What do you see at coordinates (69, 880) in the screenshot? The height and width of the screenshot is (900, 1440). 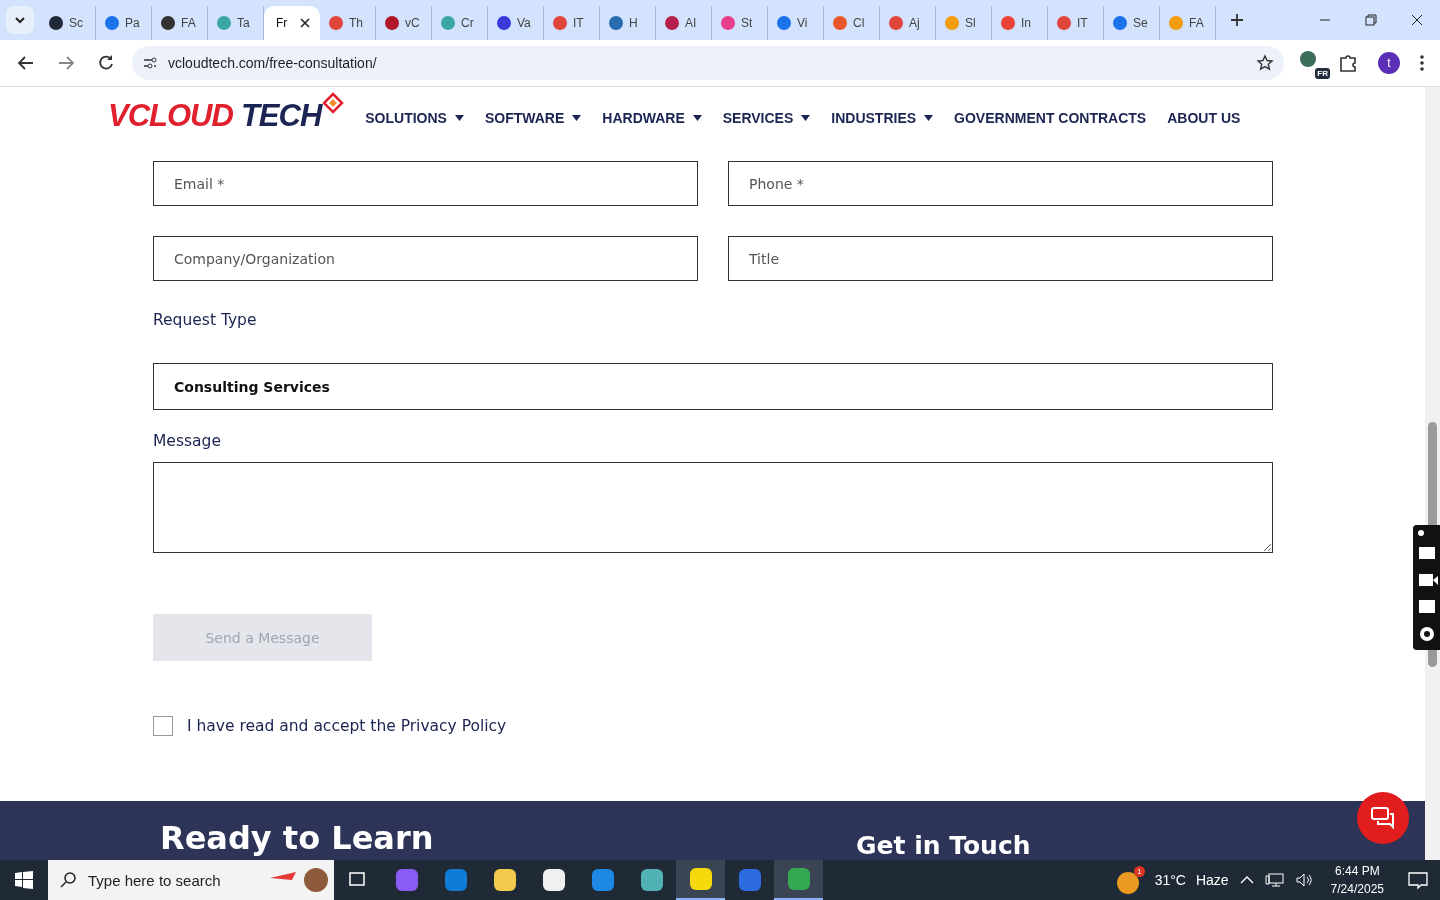 I see `search-icon` at bounding box center [69, 880].